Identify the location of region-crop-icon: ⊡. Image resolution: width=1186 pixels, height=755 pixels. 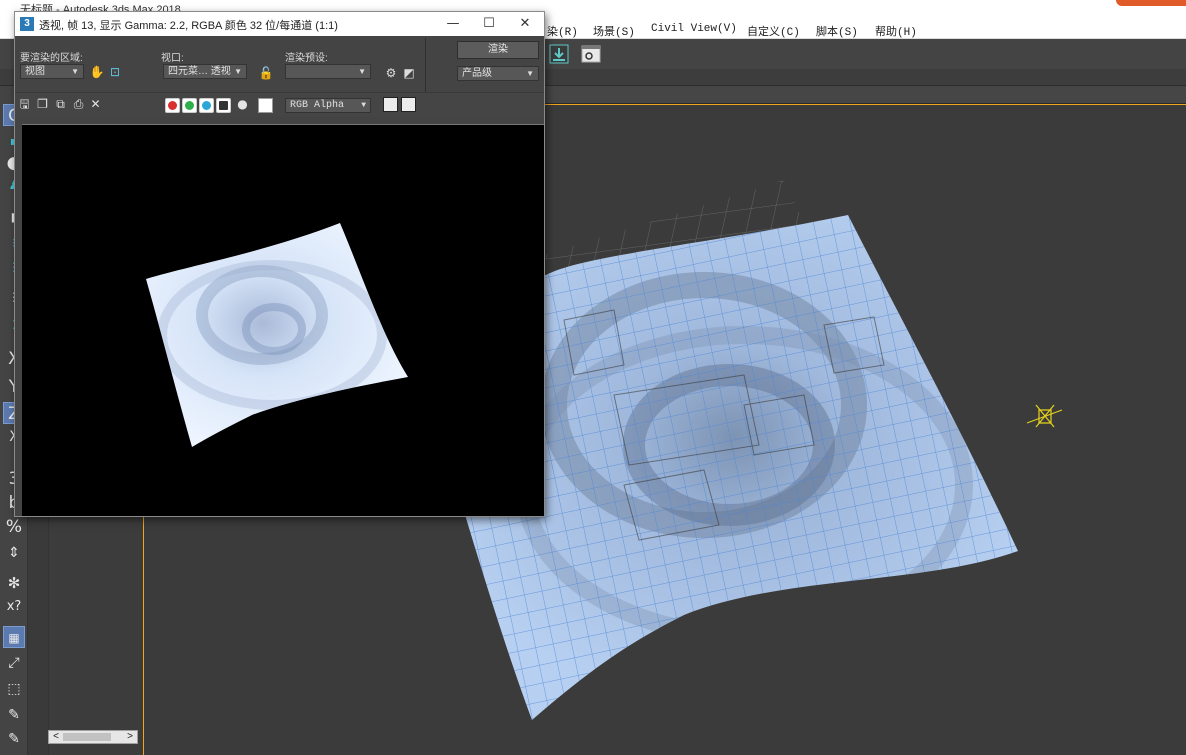
(115, 72).